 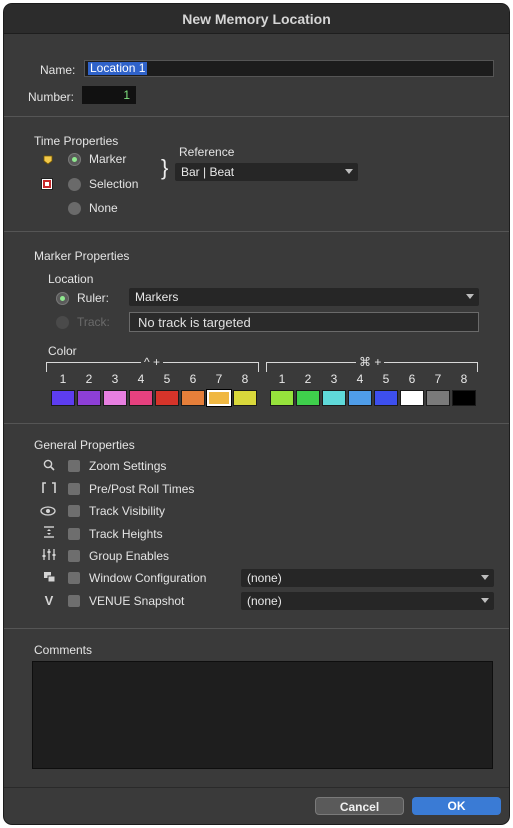 What do you see at coordinates (256, 19) in the screenshot?
I see `dialog-title: New Memory Location` at bounding box center [256, 19].